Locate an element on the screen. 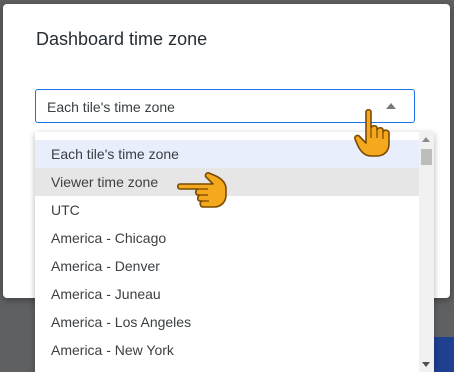 The width and height of the screenshot is (454, 372). scroll-down-icon is located at coordinates (426, 364).